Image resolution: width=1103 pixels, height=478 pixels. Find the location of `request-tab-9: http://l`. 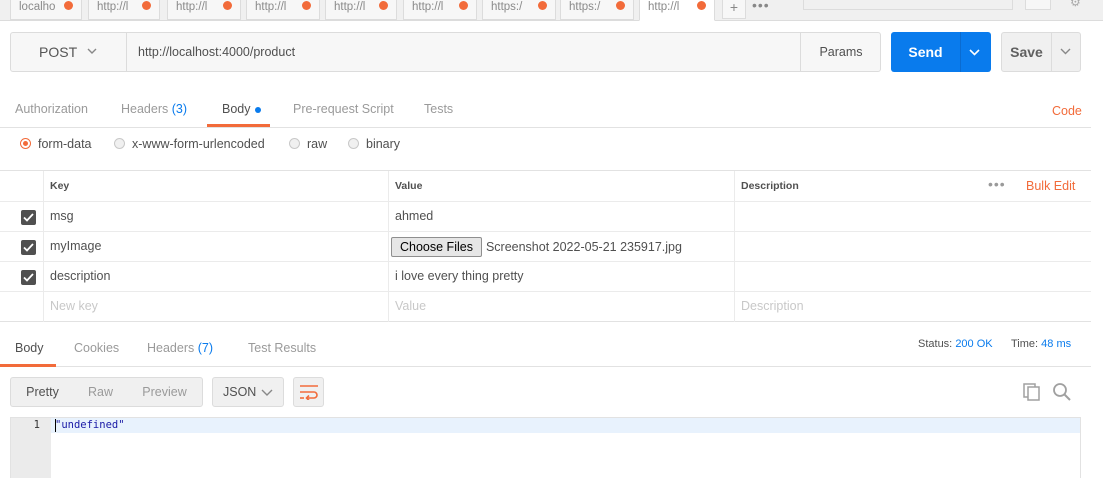

request-tab-9: http://l is located at coordinates (677, 10).